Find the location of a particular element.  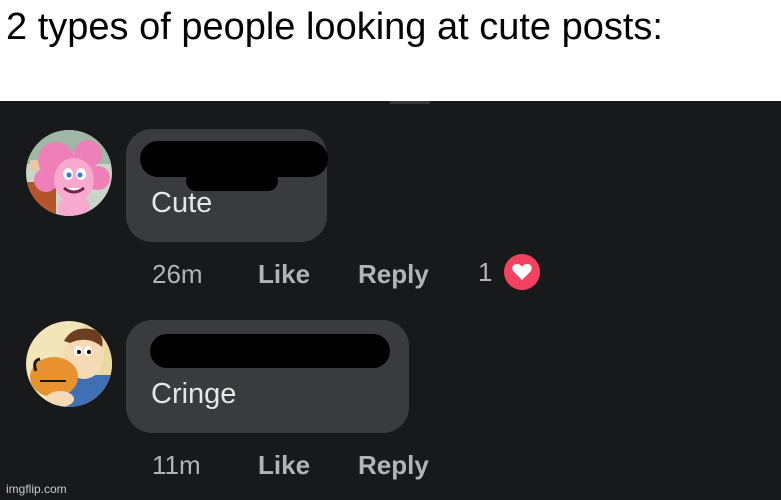

comment-text: Cute is located at coordinates (182, 203).